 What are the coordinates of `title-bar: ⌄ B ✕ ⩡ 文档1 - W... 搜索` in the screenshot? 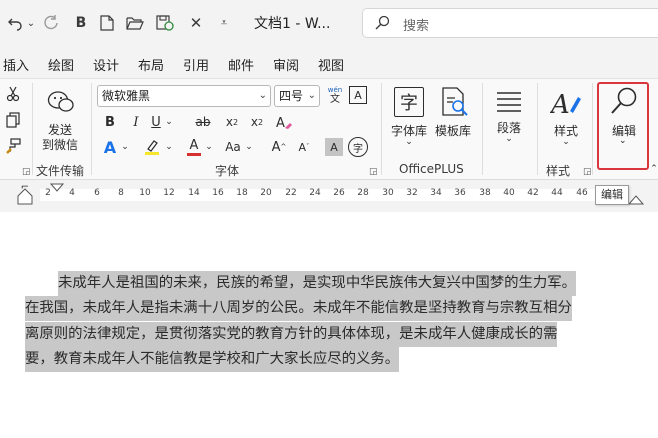 It's located at (329, 23).